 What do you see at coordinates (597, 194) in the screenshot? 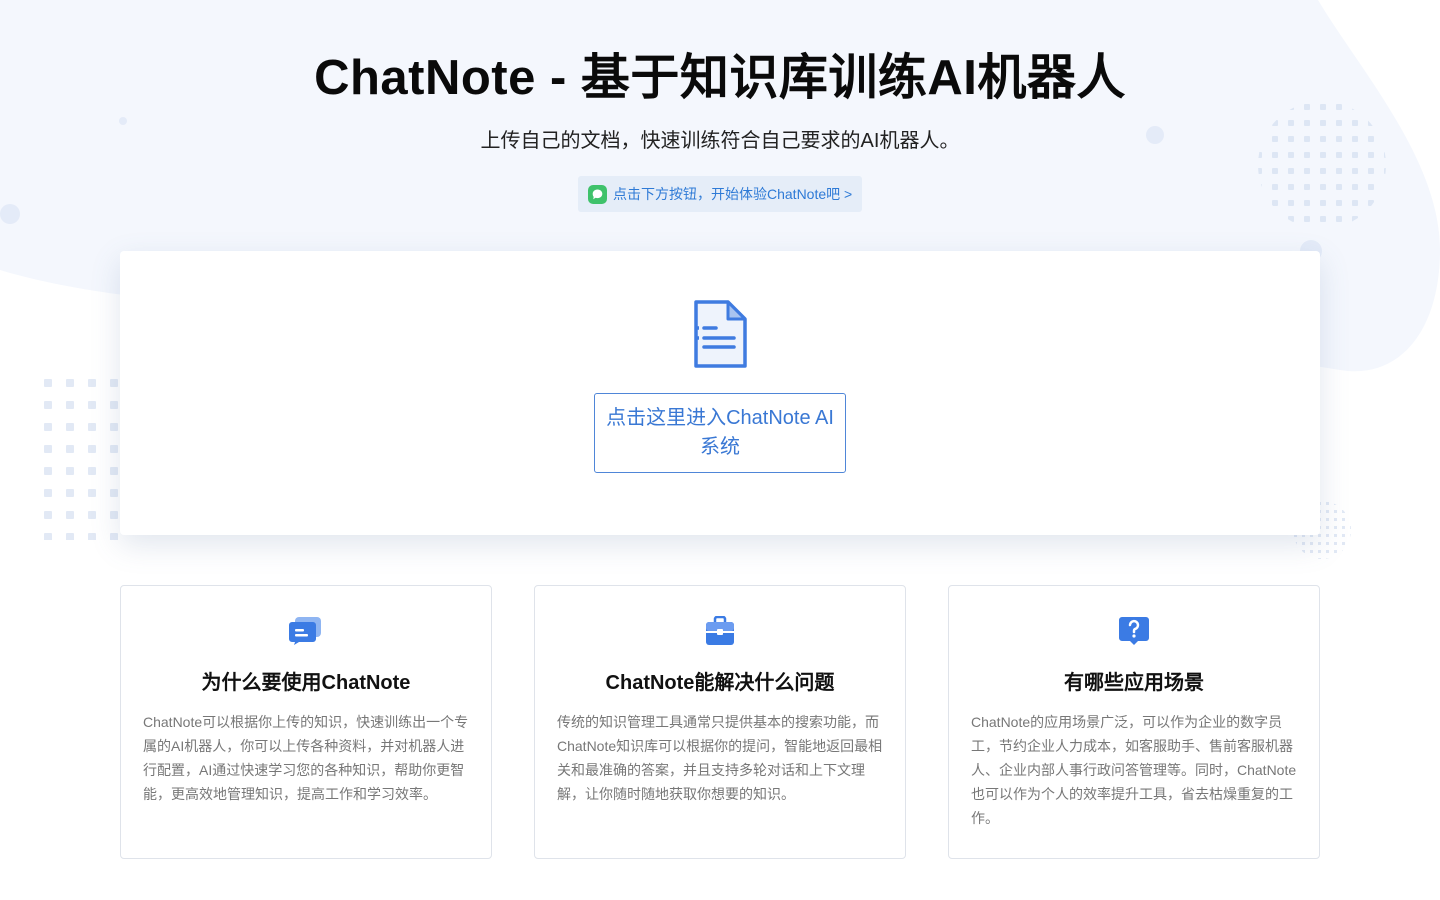
I see `chat-icon` at bounding box center [597, 194].